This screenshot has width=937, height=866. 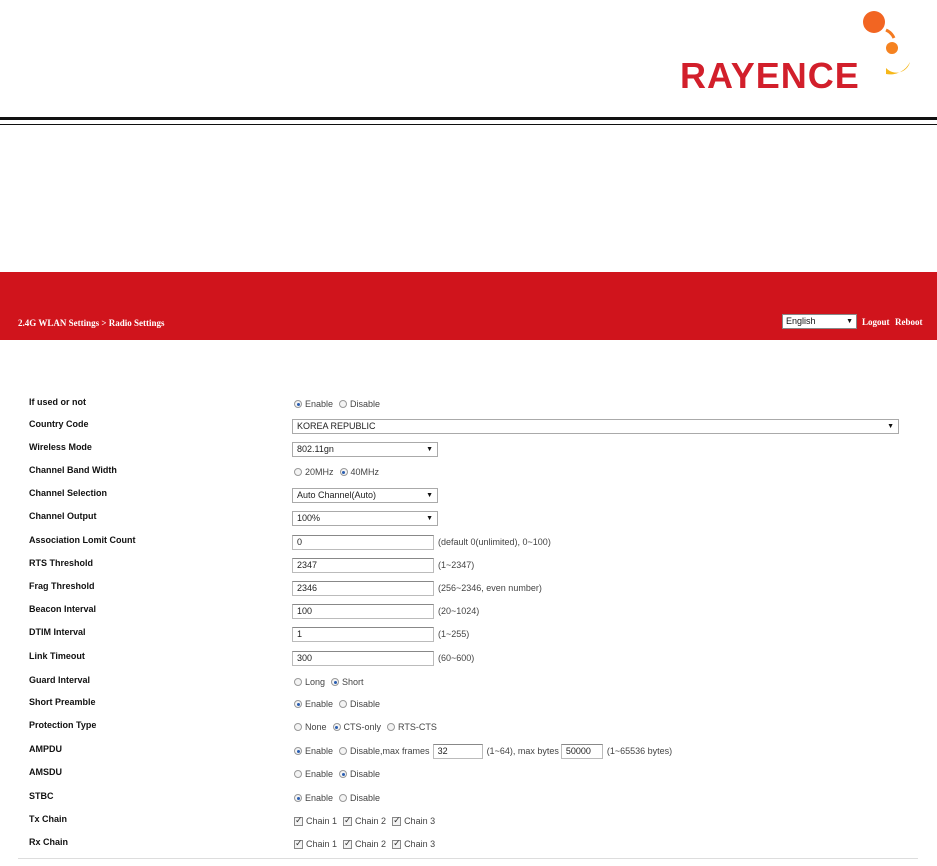 What do you see at coordinates (312, 798) in the screenshot?
I see `stbc-enable-radio: Enable` at bounding box center [312, 798].